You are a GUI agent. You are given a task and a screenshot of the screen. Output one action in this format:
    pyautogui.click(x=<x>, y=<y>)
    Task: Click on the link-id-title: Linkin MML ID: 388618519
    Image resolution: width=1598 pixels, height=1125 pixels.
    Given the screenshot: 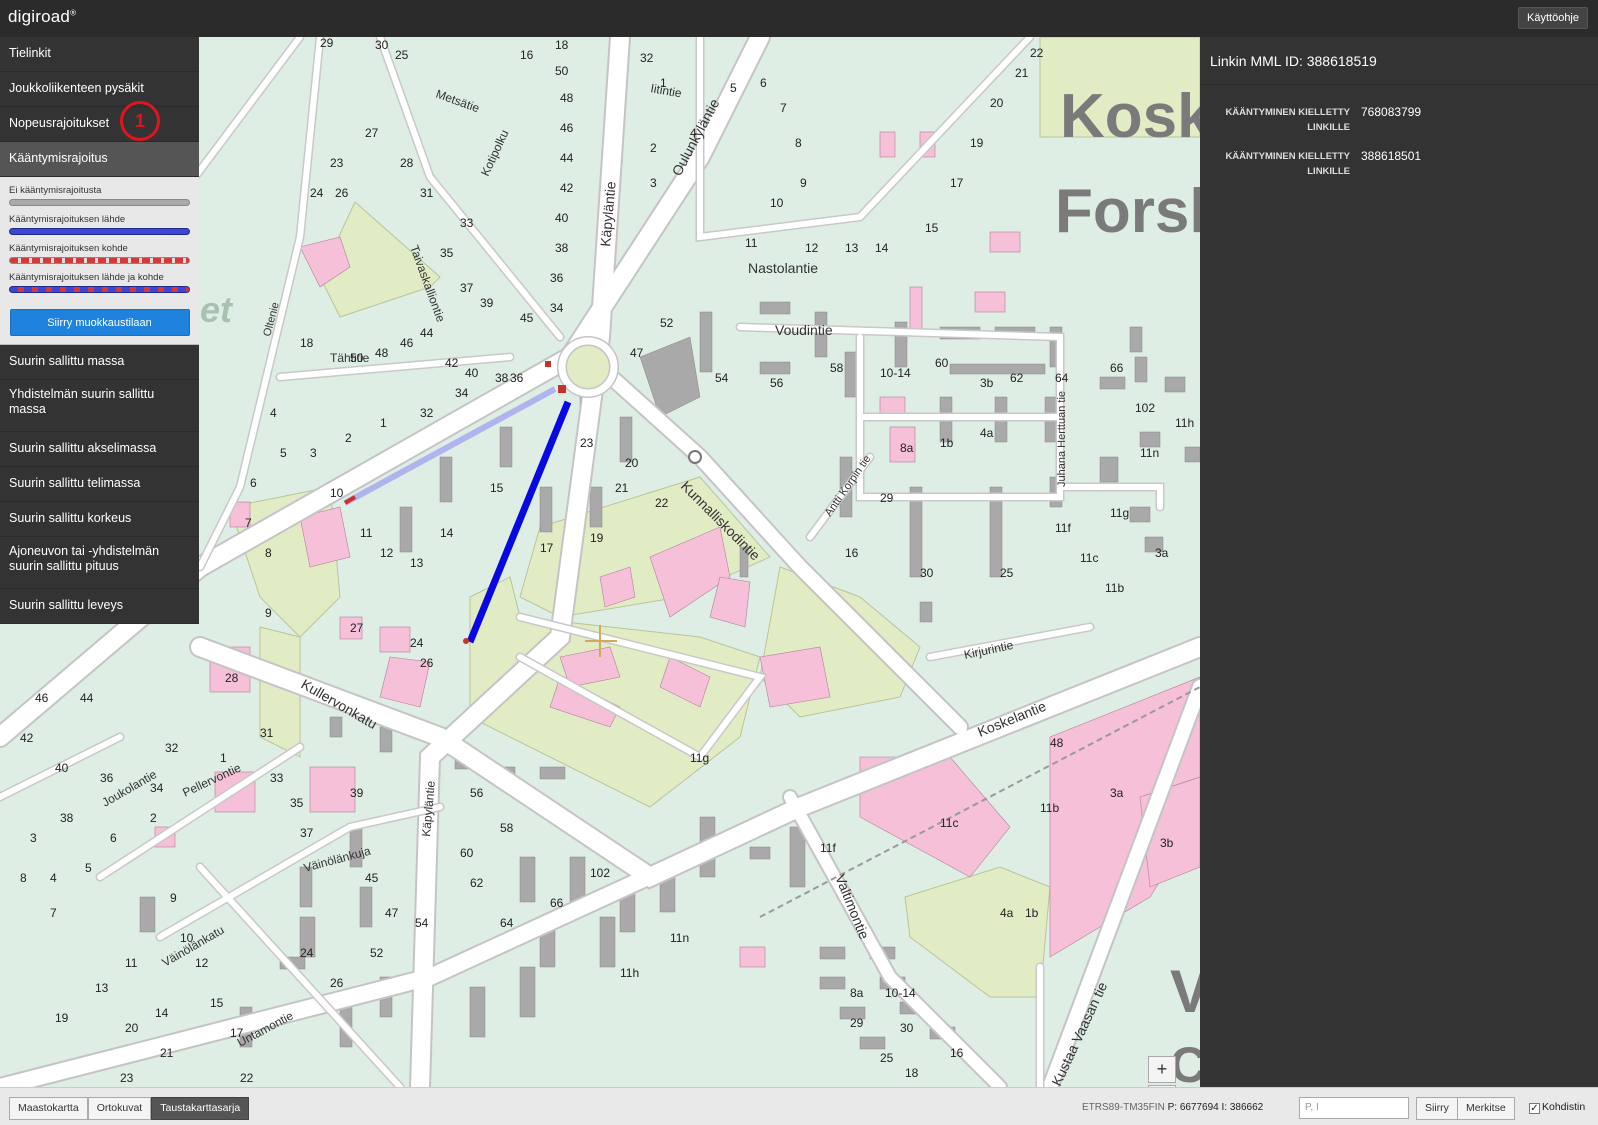 What is the action you would take?
    pyautogui.click(x=1399, y=61)
    